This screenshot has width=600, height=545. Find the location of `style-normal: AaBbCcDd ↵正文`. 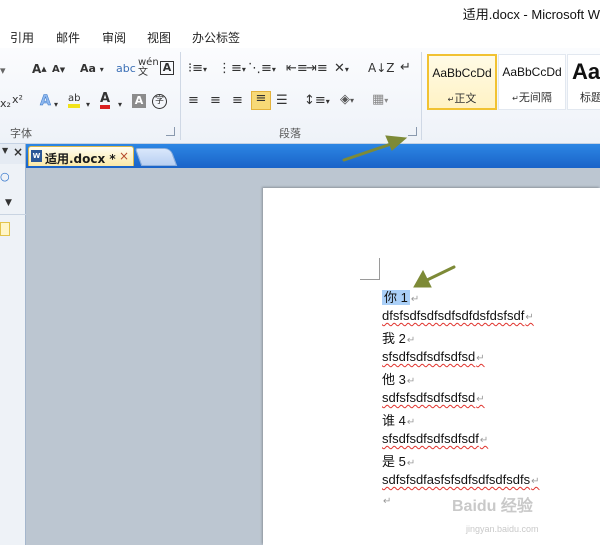

style-normal: AaBbCcDd ↵正文 is located at coordinates (462, 82).